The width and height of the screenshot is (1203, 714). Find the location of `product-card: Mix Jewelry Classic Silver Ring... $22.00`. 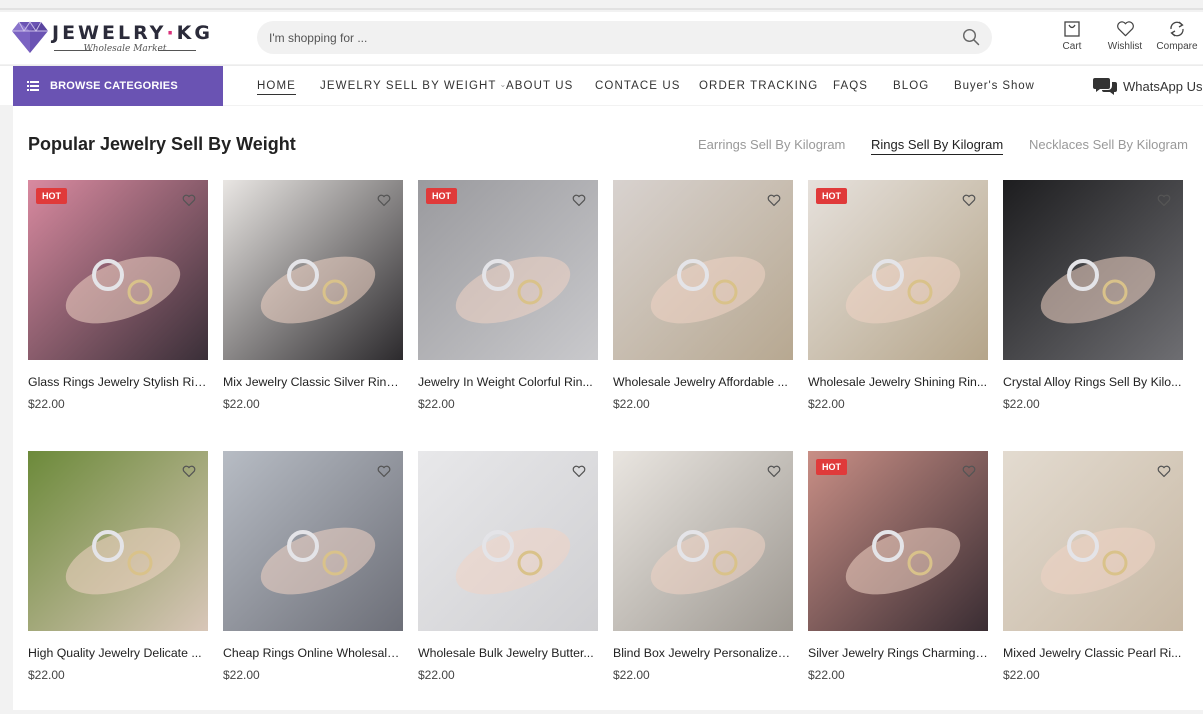

product-card: Mix Jewelry Classic Silver Ring... $22.00 is located at coordinates (313, 300).